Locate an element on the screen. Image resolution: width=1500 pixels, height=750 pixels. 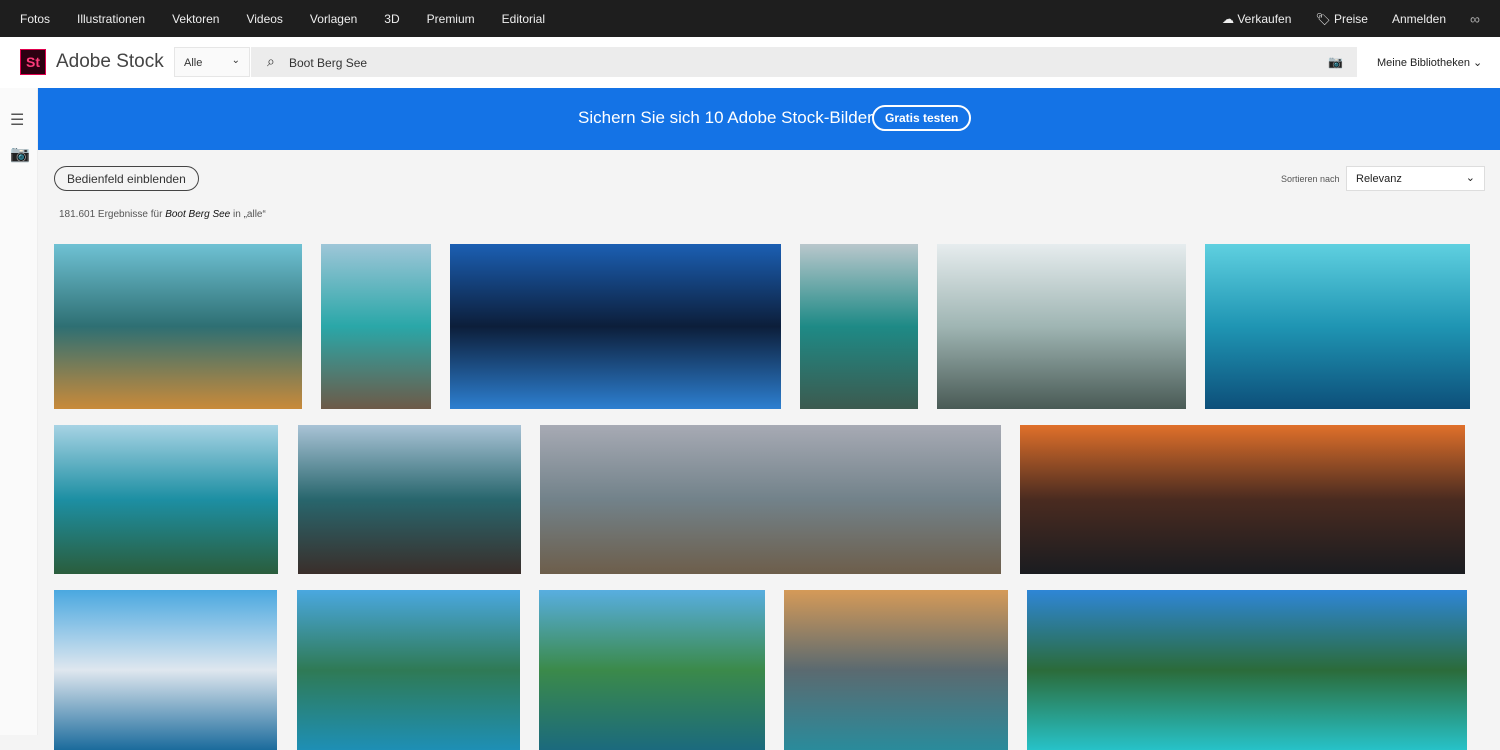
search-query: Boot Berg See is located at coordinates (328, 63).